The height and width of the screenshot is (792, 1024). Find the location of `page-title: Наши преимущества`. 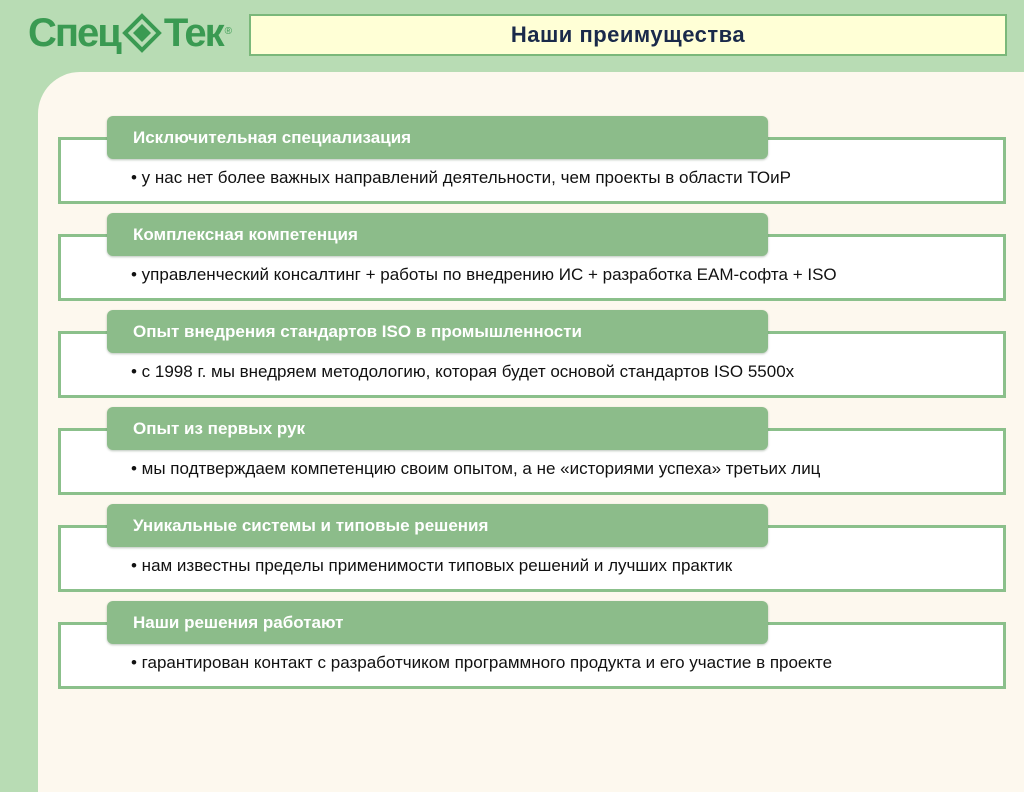

page-title: Наши преимущества is located at coordinates (628, 35).